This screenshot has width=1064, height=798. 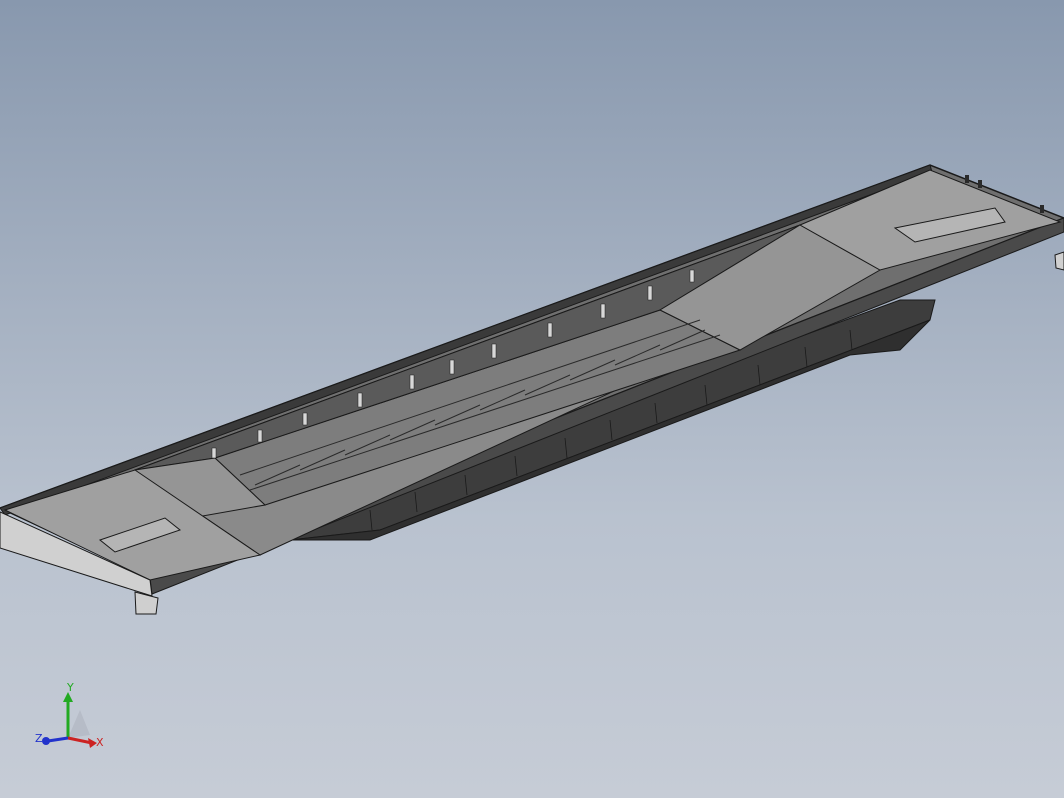 What do you see at coordinates (1059, 261) in the screenshot?
I see `right-end-sill` at bounding box center [1059, 261].